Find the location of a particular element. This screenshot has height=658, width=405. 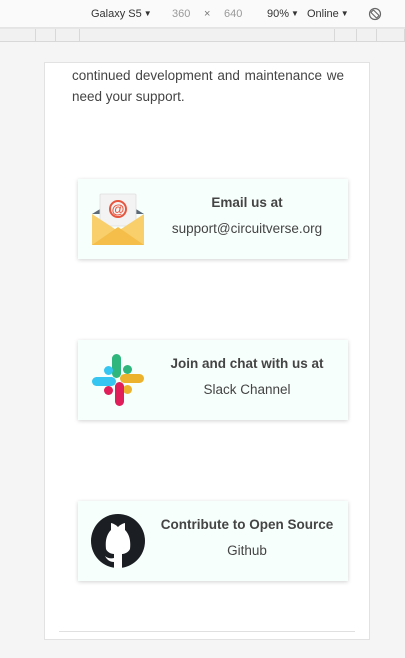

email-card: @ Email us at support@circuitverse.org is located at coordinates (213, 219).